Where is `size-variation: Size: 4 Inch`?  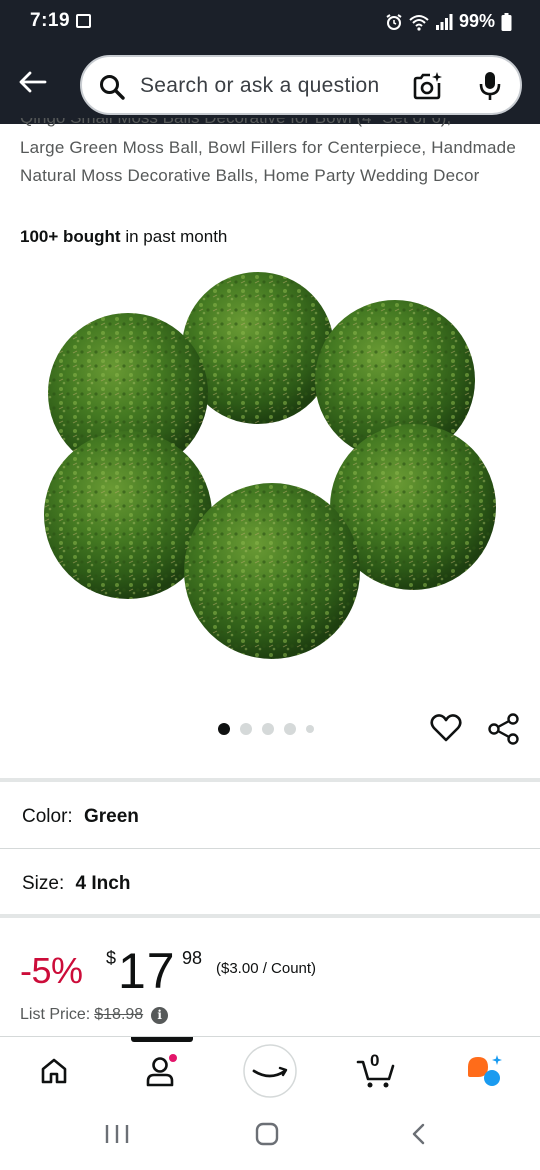
size-variation: Size: 4 Inch is located at coordinates (76, 884).